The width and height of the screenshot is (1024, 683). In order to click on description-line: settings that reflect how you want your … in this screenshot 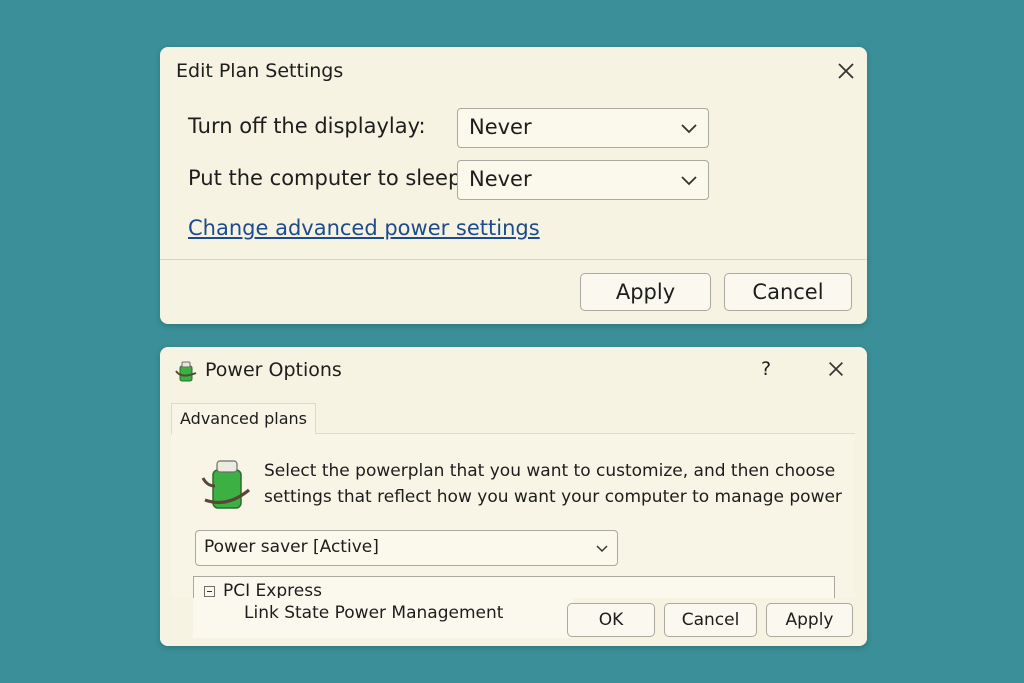, I will do `click(553, 497)`.